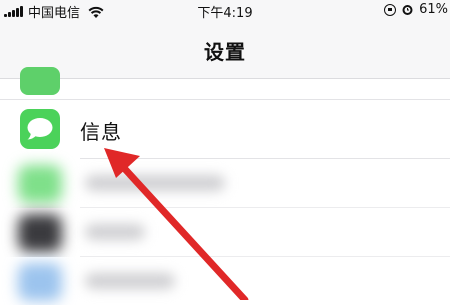  I want to click on list-item-label: 信息, so click(101, 132).